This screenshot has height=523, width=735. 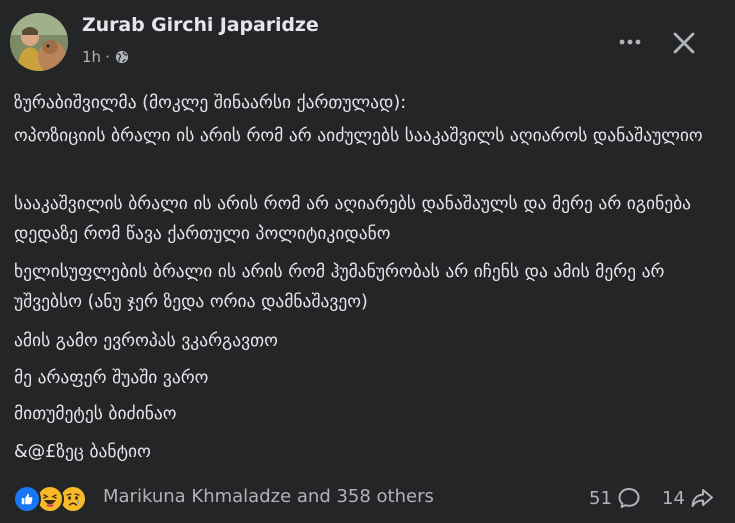 What do you see at coordinates (629, 498) in the screenshot?
I see `comment-icon` at bounding box center [629, 498].